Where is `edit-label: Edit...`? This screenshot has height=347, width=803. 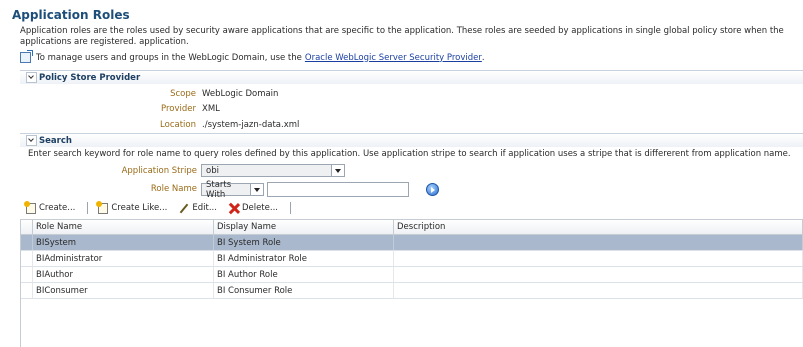
edit-label: Edit... is located at coordinates (204, 208).